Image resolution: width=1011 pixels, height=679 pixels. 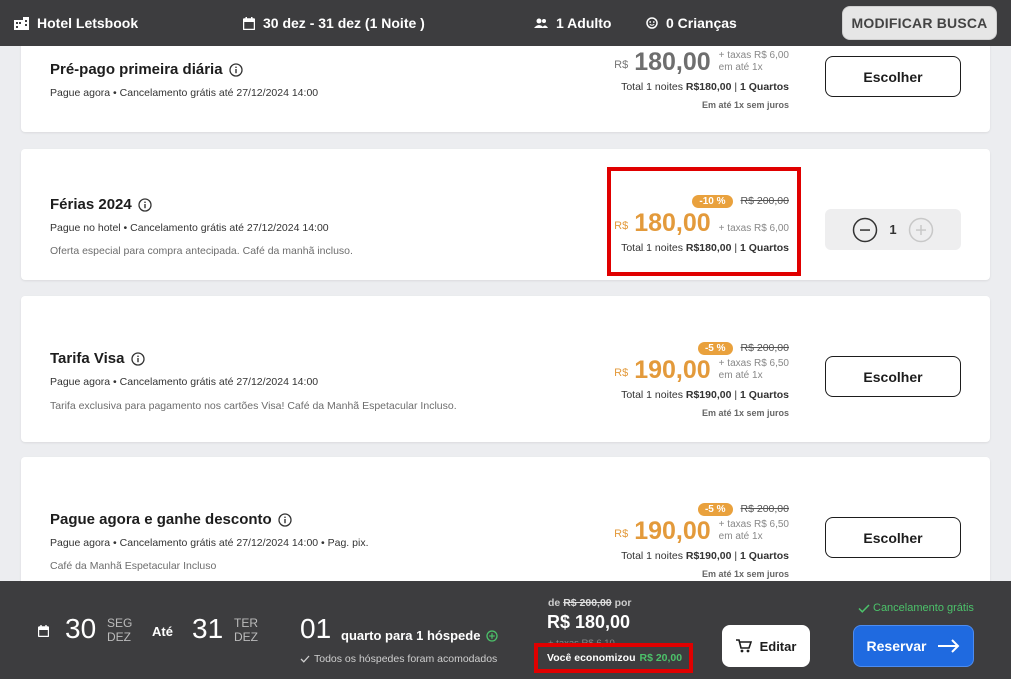 What do you see at coordinates (589, 622) in the screenshot?
I see `summary-total: R$ 180,00` at bounding box center [589, 622].